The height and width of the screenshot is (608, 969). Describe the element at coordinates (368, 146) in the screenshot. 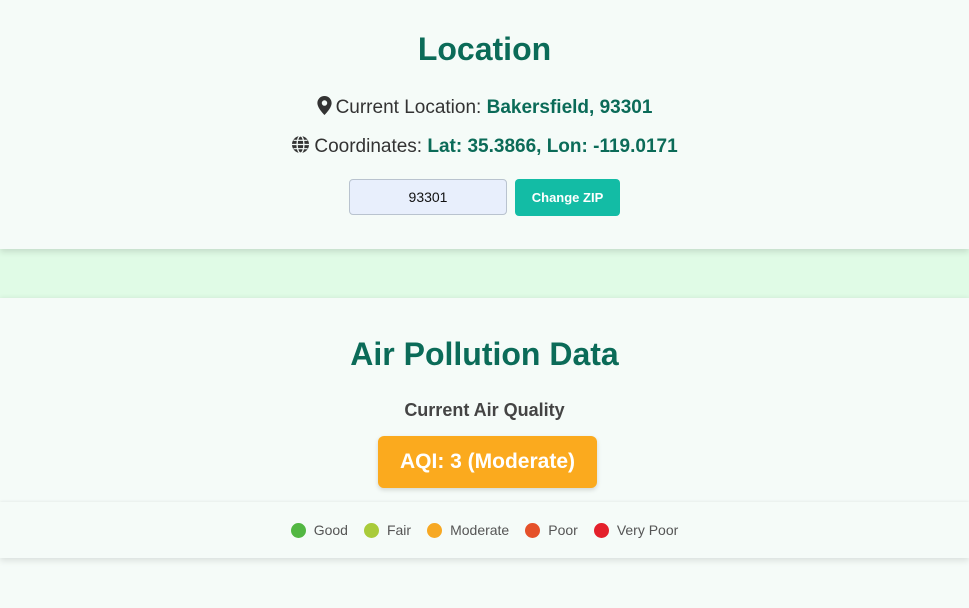

I see `coordinates-label: Coordinates:` at that location.